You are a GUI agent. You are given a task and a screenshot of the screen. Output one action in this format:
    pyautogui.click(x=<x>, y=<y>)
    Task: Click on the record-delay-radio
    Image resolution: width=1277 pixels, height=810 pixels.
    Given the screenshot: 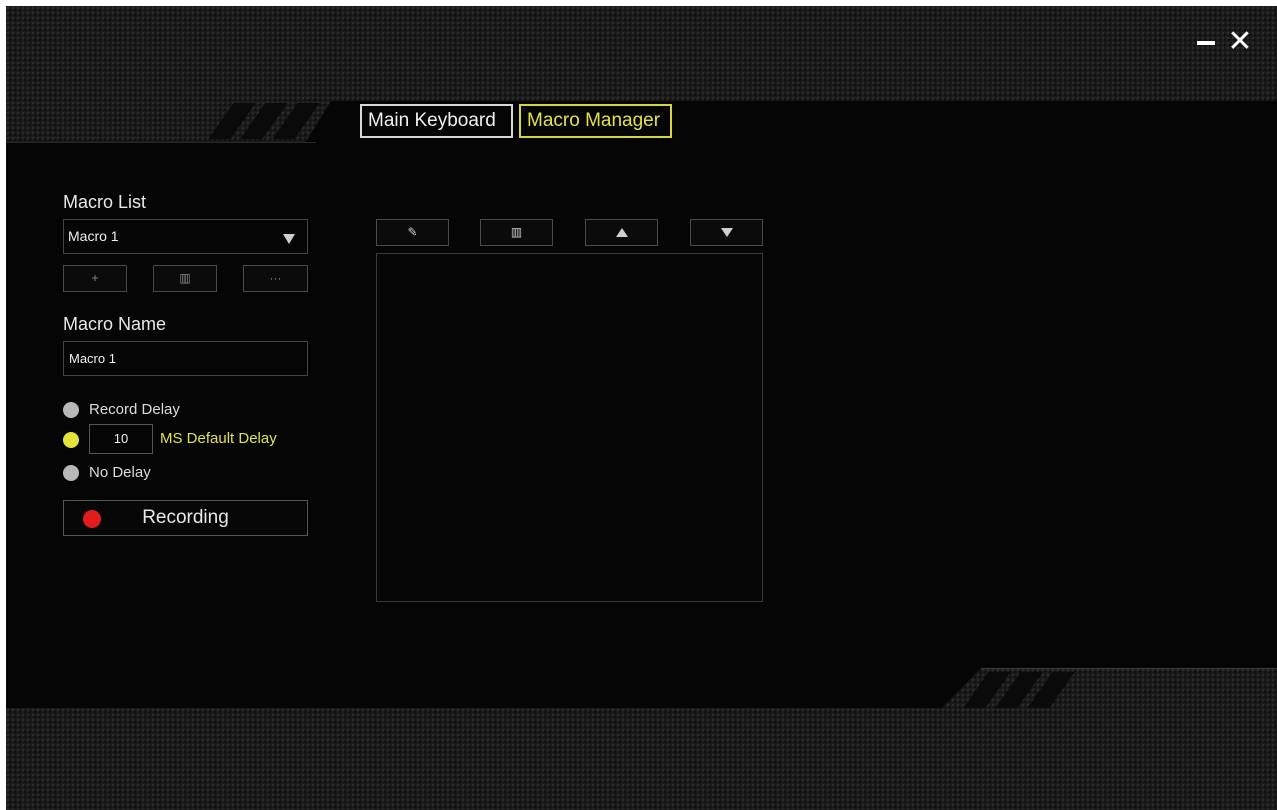 What is the action you would take?
    pyautogui.click(x=71, y=410)
    